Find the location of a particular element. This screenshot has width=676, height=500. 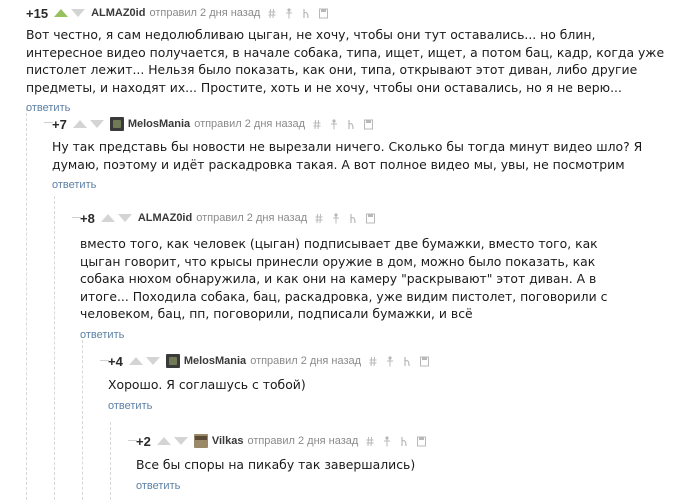

comment-header: +7 MelosMania отправил 2 дня назад is located at coordinates (352, 124).